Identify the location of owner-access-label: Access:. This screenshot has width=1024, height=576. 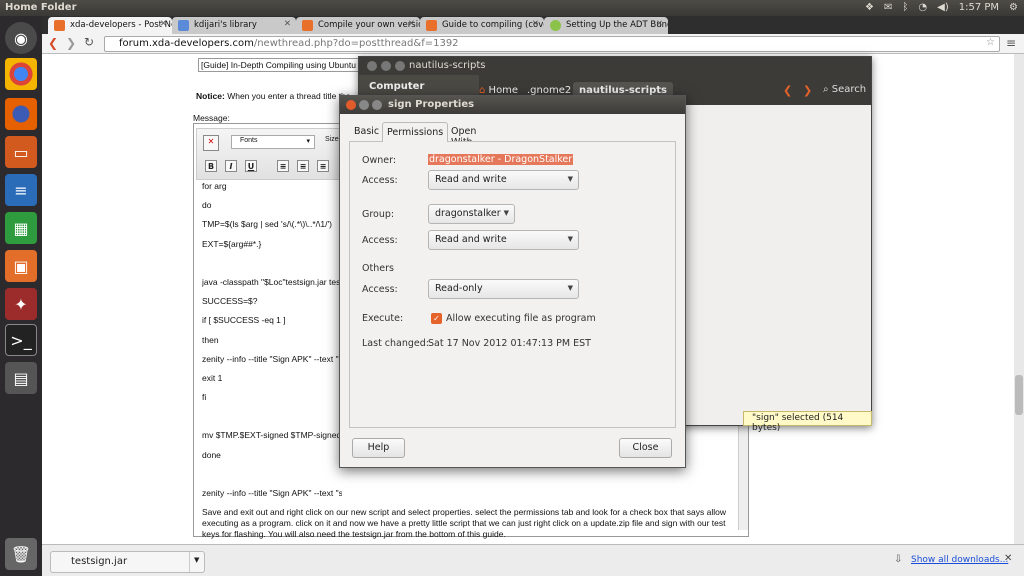
(380, 180).